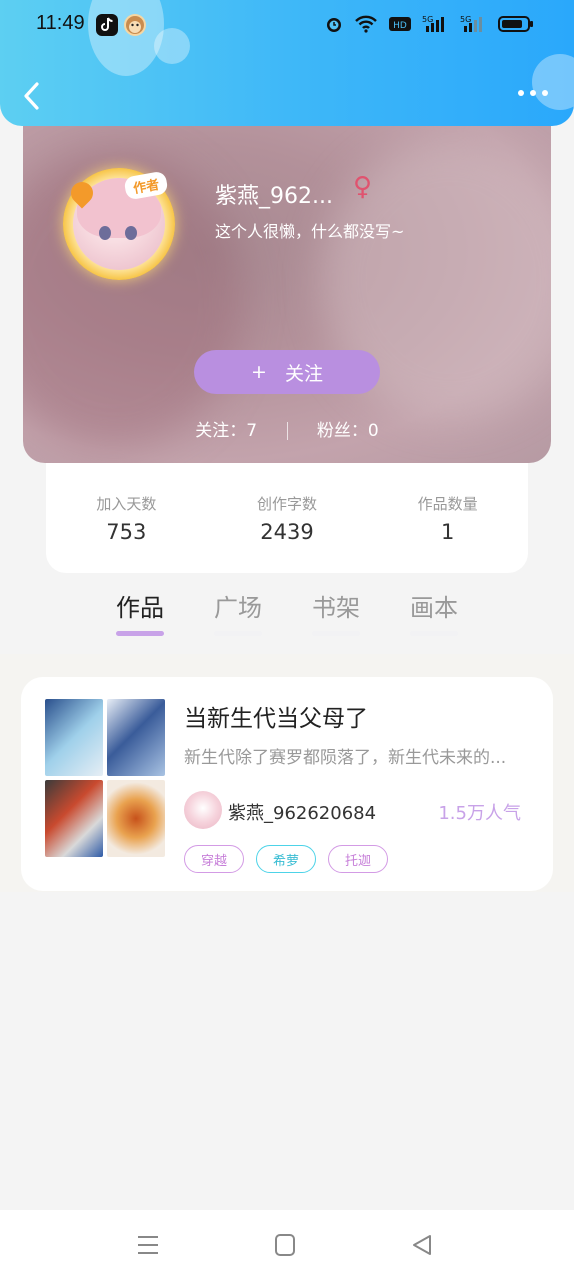 The height and width of the screenshot is (1280, 574). I want to click on chevron-left-icon, so click(31, 96).